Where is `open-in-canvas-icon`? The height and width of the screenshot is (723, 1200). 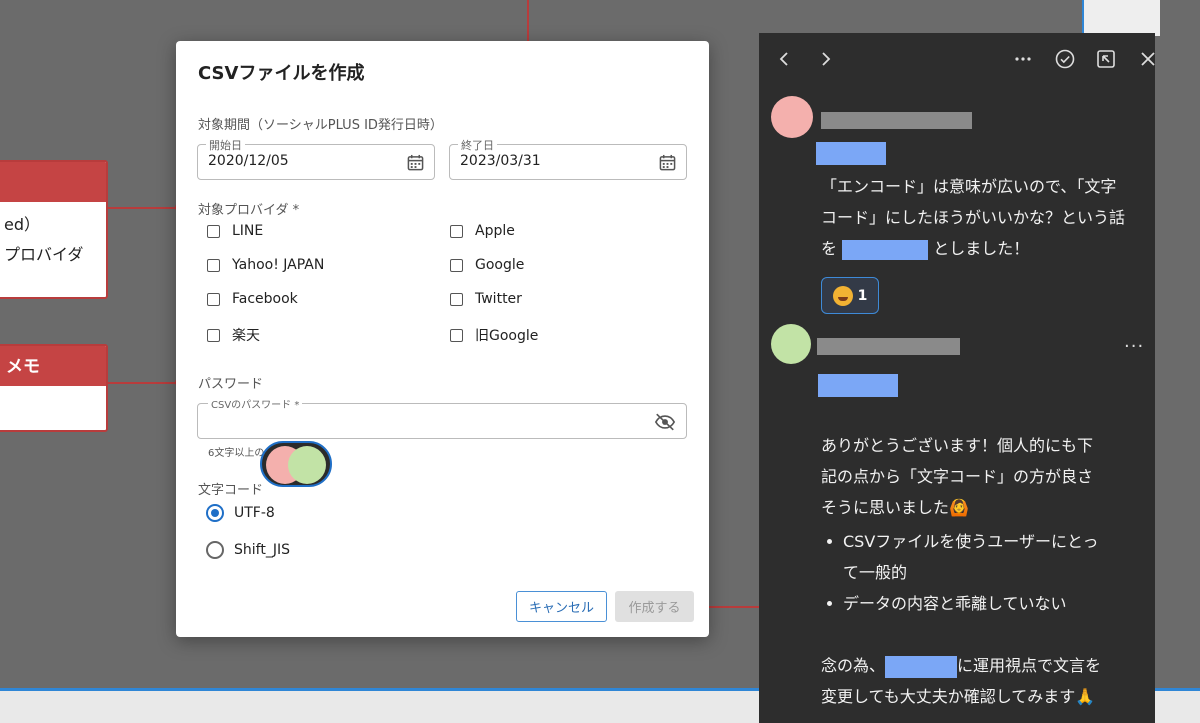
open-in-canvas-icon is located at coordinates (1106, 59).